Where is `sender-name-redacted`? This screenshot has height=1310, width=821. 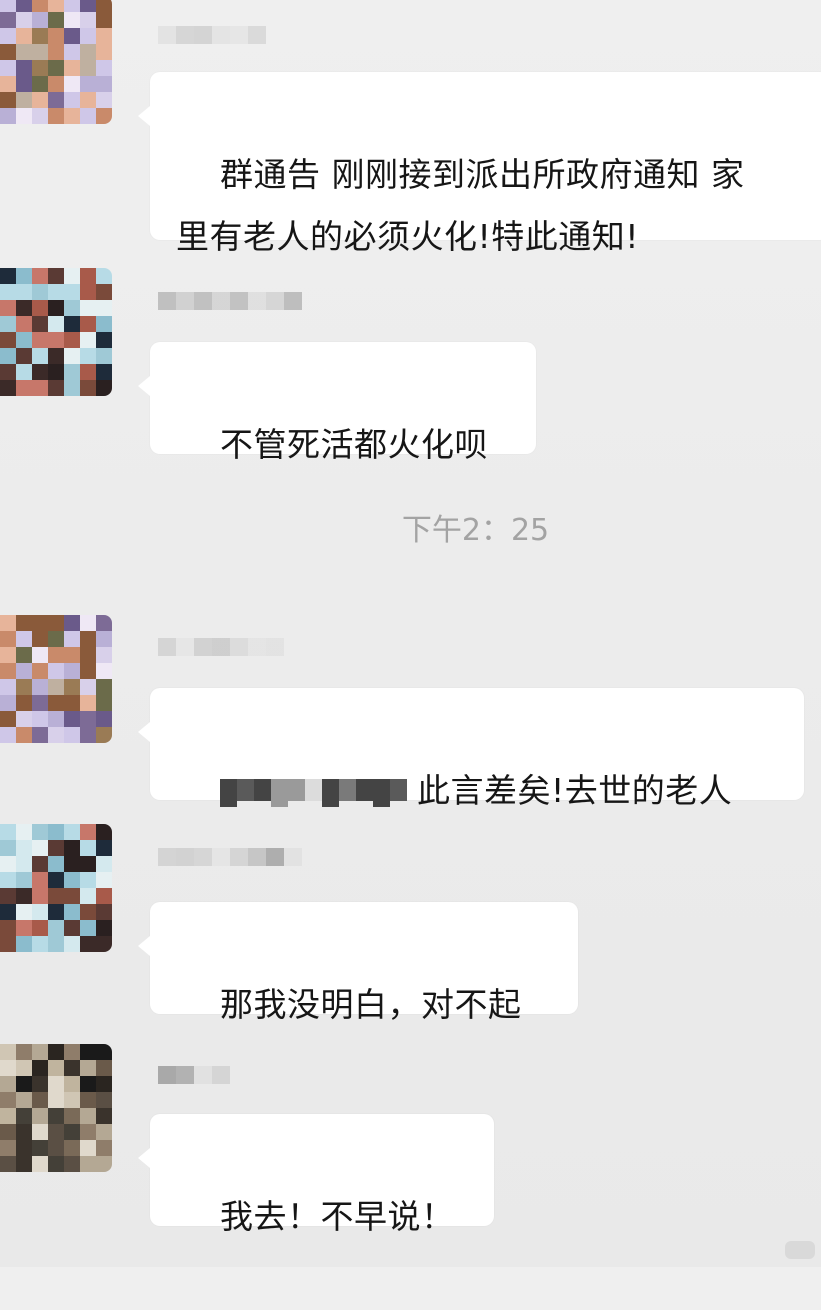
sender-name-redacted is located at coordinates (194, 1075).